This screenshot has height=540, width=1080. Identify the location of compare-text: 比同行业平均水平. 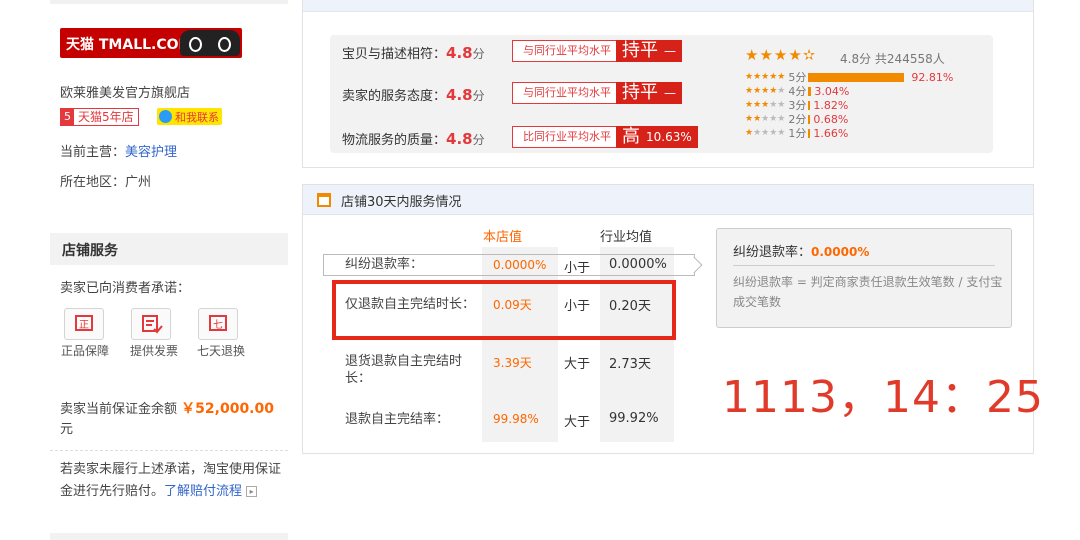
(564, 137).